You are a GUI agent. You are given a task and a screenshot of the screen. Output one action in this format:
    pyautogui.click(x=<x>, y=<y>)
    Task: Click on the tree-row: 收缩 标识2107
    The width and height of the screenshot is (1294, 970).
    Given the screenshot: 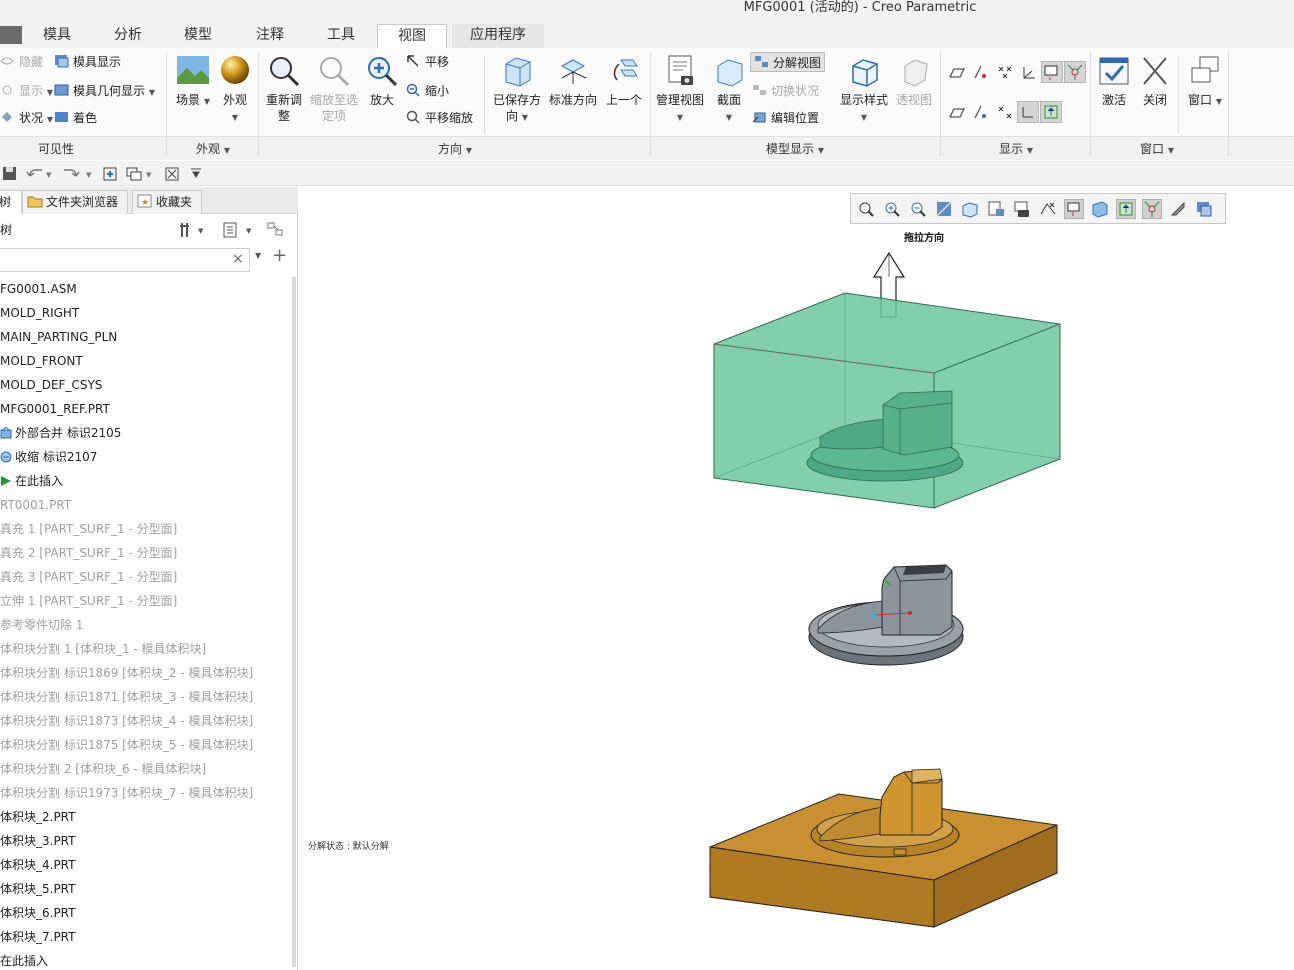 What is the action you would take?
    pyautogui.click(x=149, y=457)
    